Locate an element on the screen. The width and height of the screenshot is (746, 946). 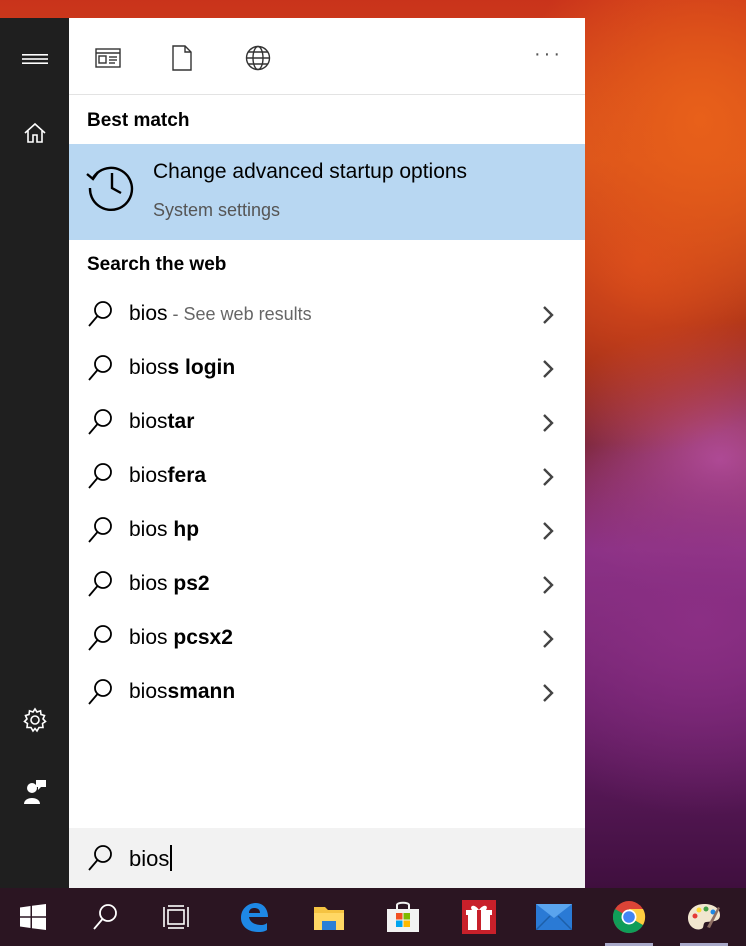
microsoft-store-icon is located at coordinates (403, 917).